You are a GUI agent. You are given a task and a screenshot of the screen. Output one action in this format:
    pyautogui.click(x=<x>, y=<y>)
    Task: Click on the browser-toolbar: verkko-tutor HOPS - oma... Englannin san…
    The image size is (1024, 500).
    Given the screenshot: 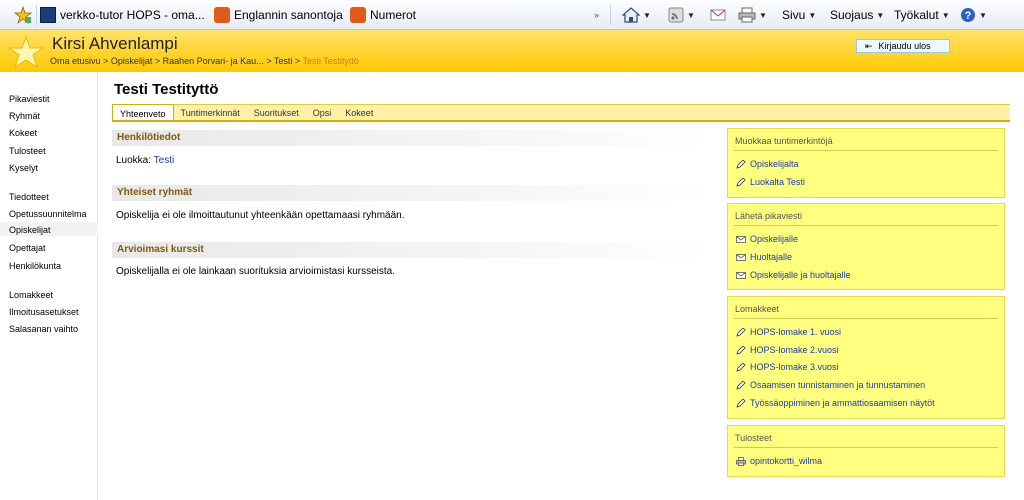 What is the action you would take?
    pyautogui.click(x=512, y=15)
    